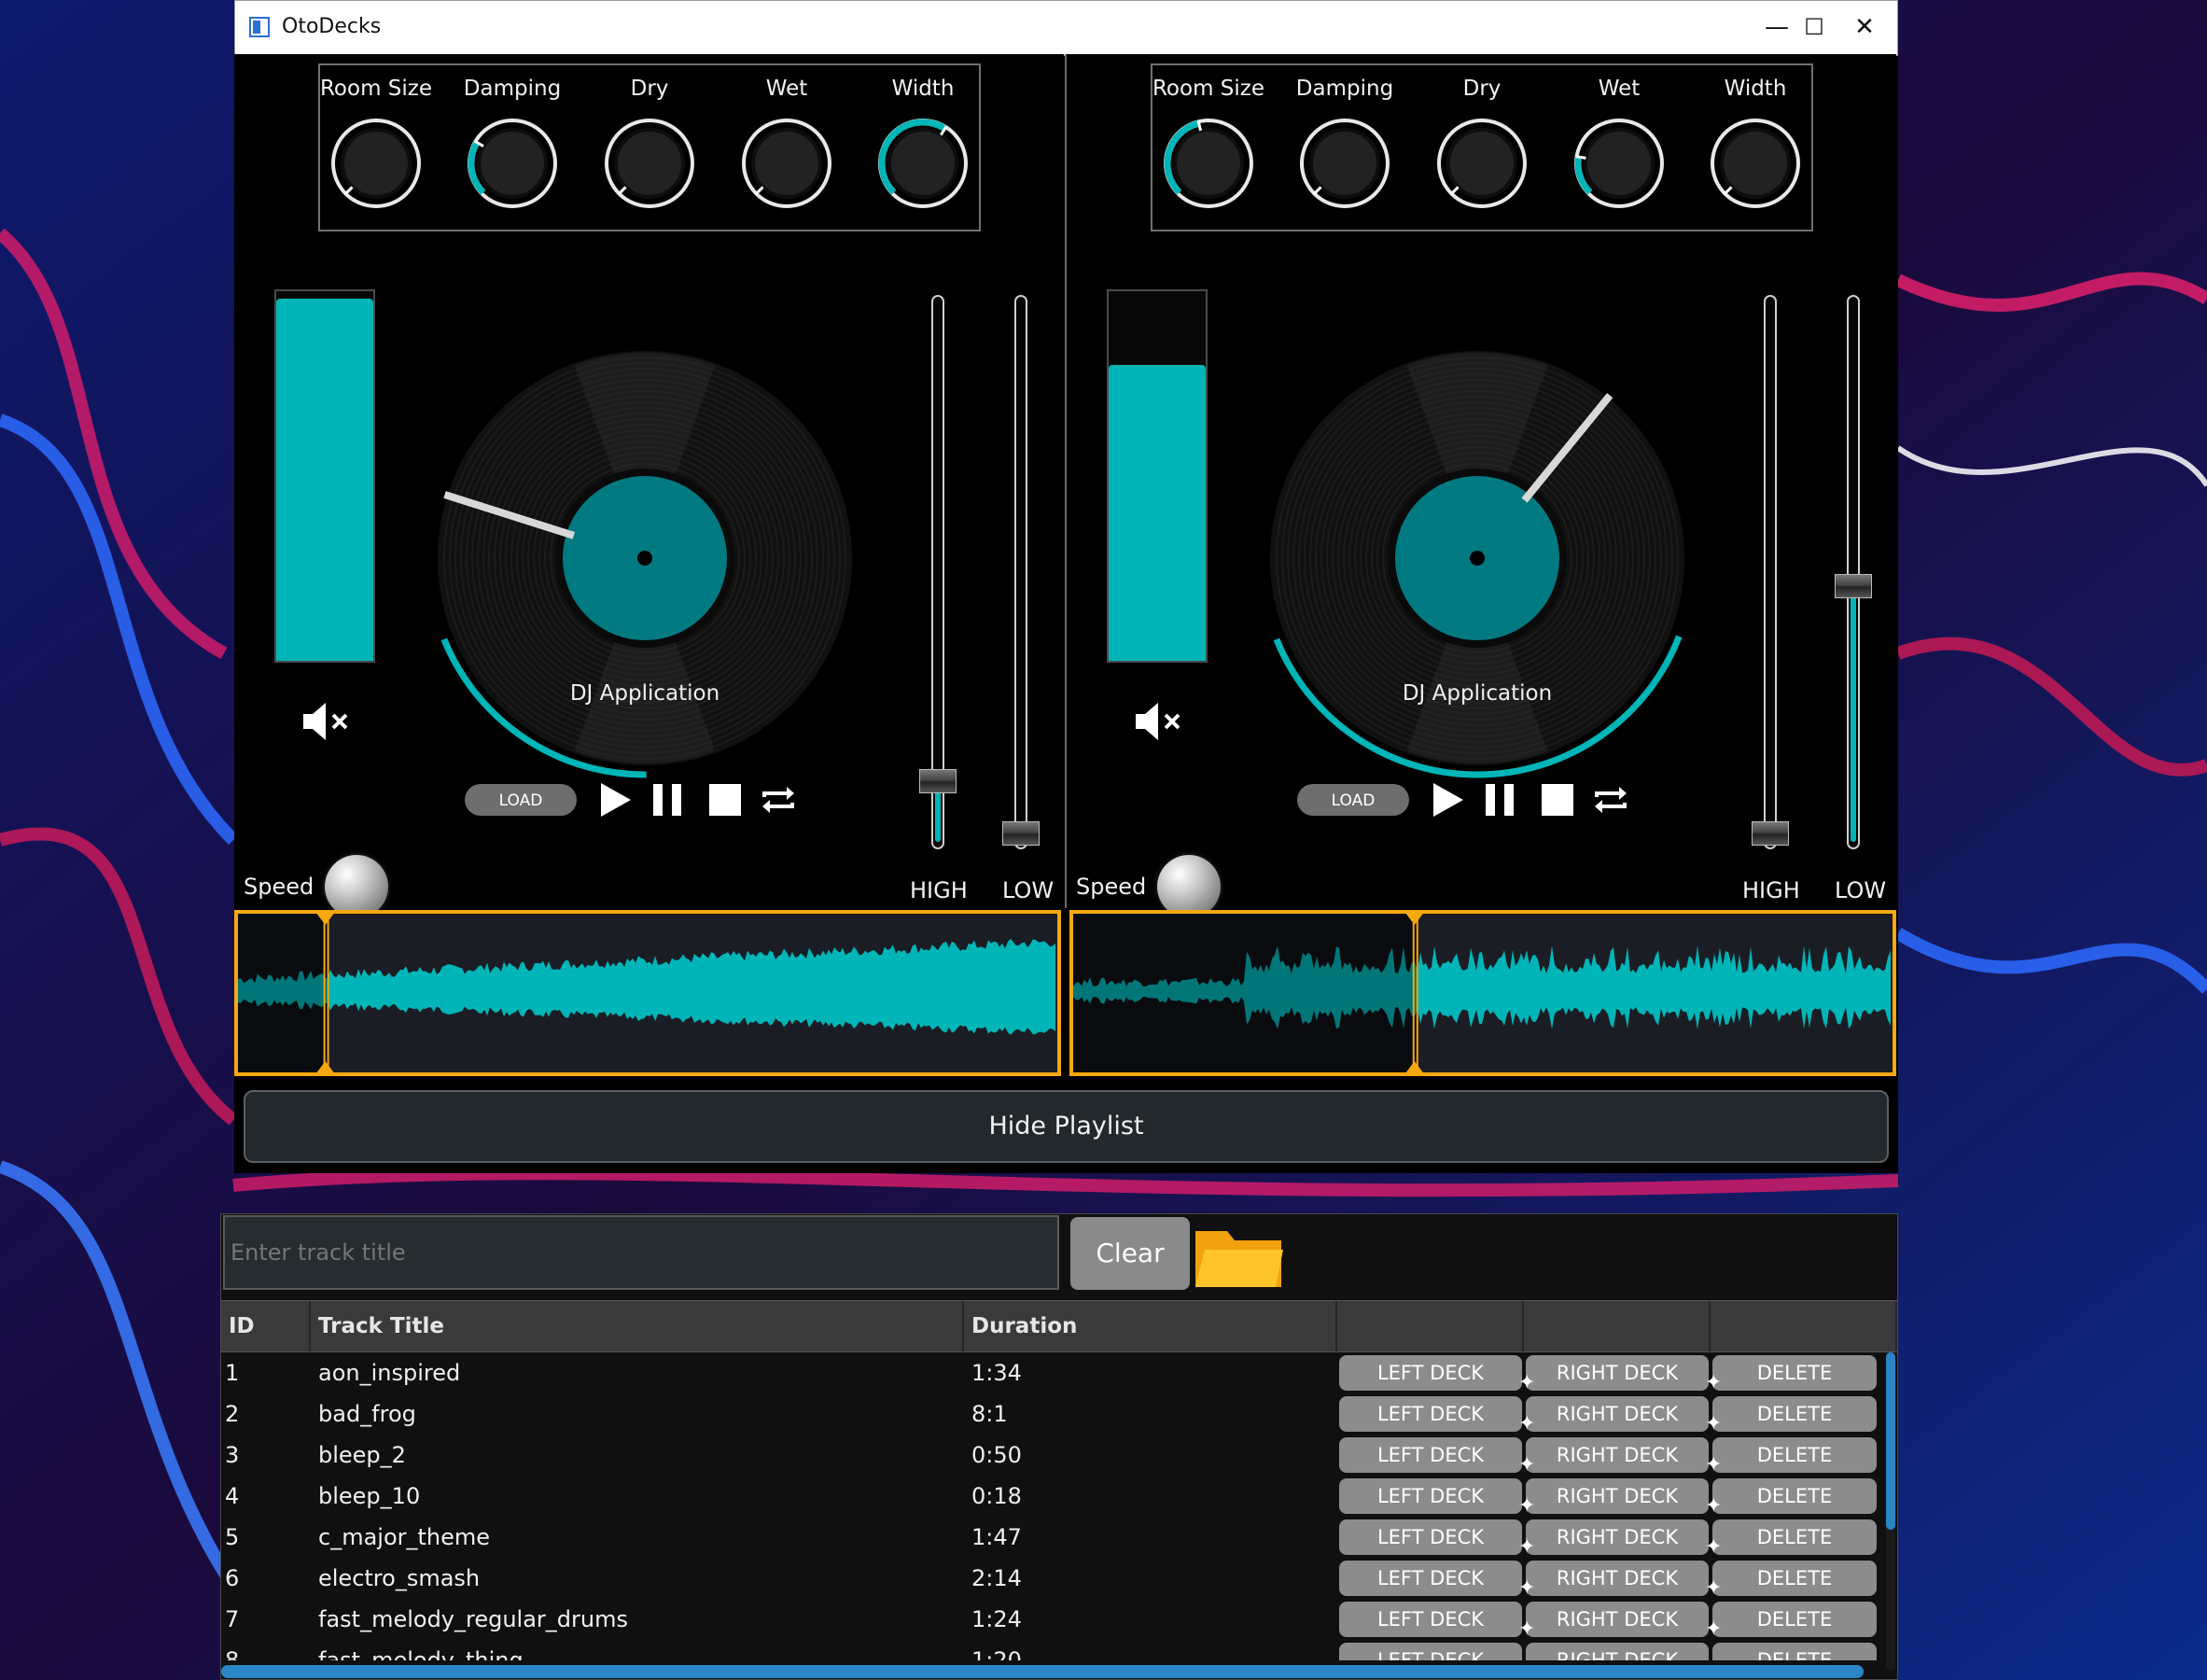  I want to click on left-waveform, so click(647, 993).